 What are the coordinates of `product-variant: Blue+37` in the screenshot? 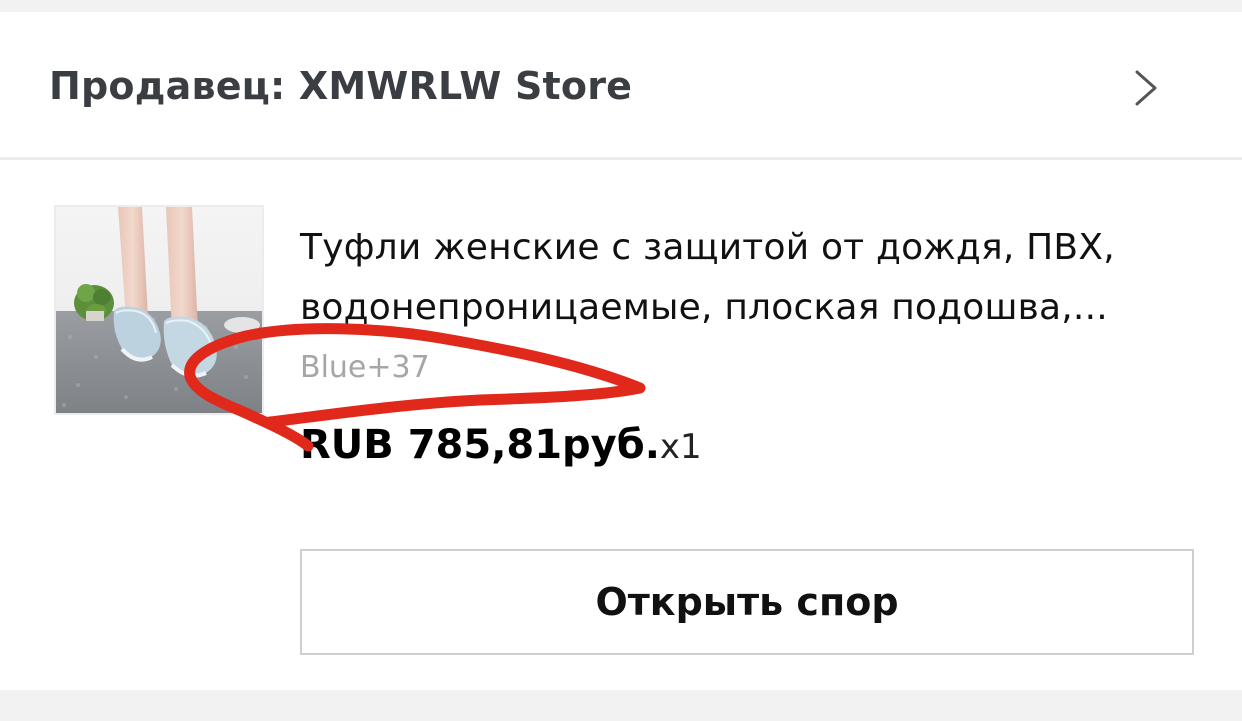 It's located at (365, 367).